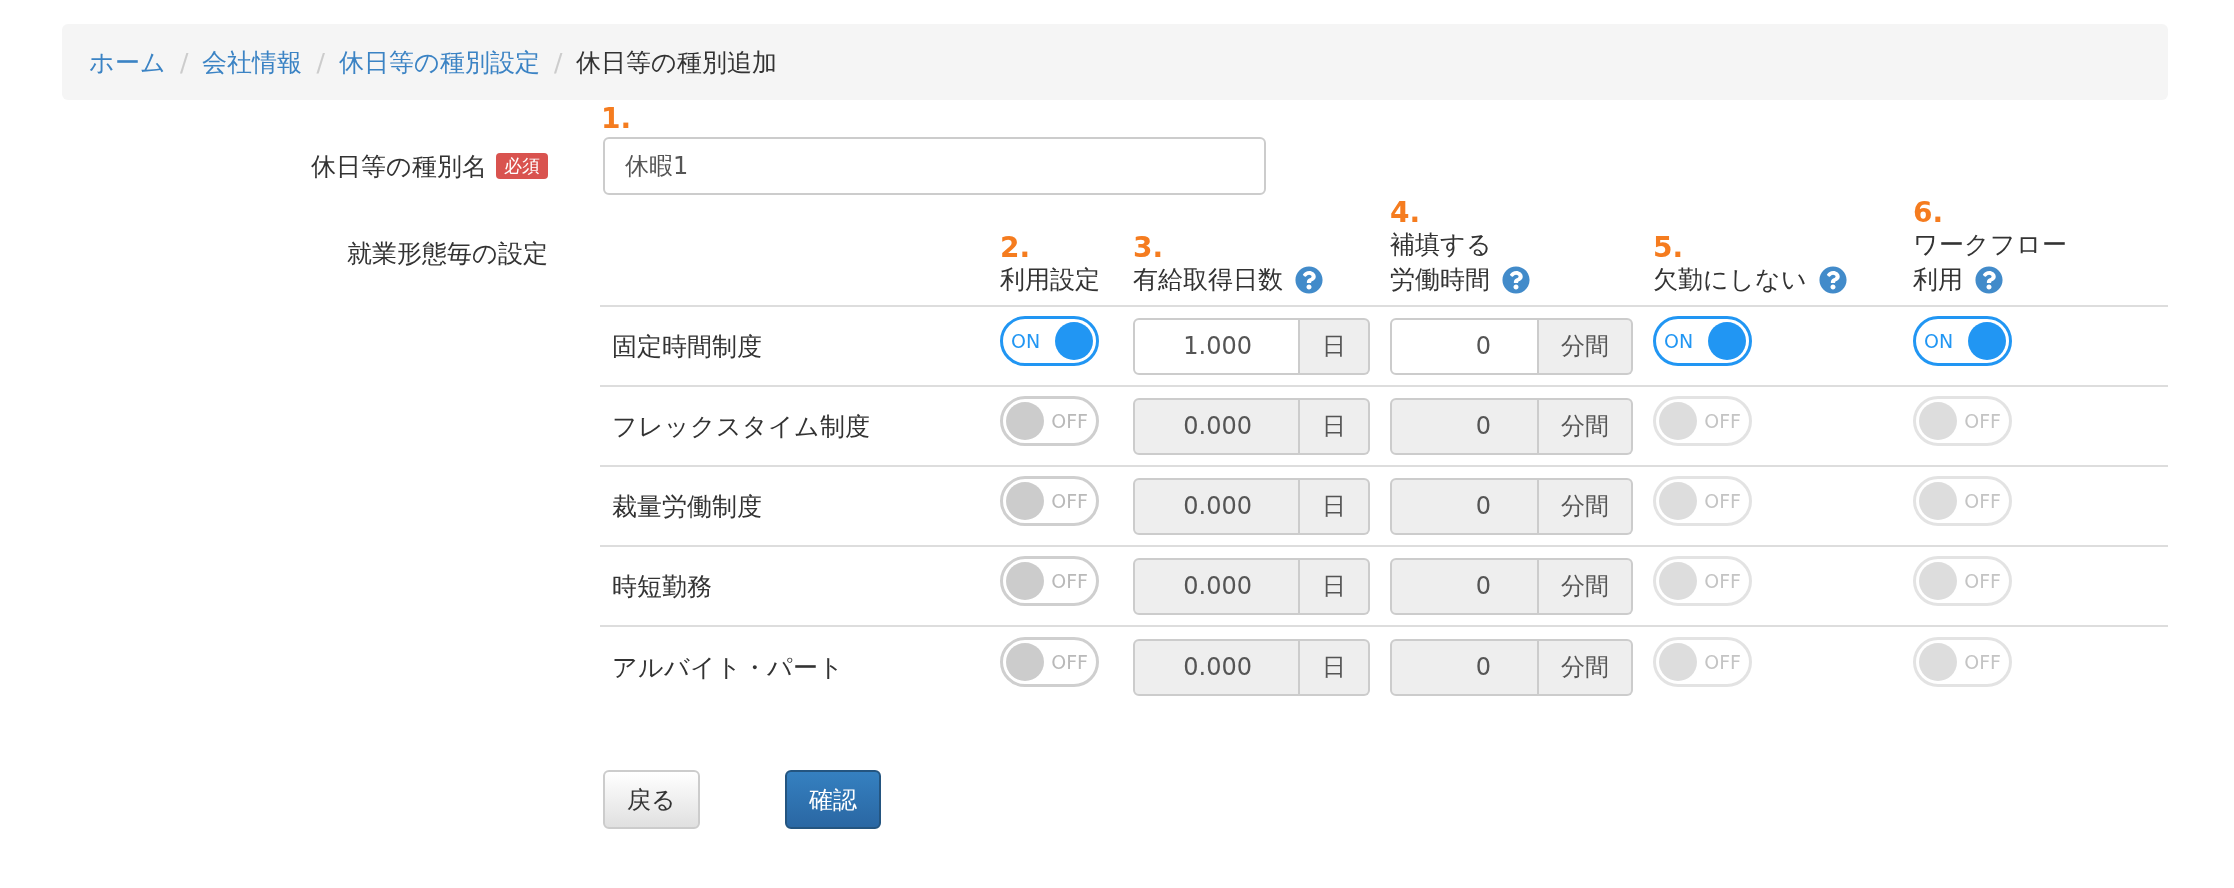 This screenshot has height=888, width=2234. What do you see at coordinates (1440, 280) in the screenshot?
I see `column-header: 労働時間` at bounding box center [1440, 280].